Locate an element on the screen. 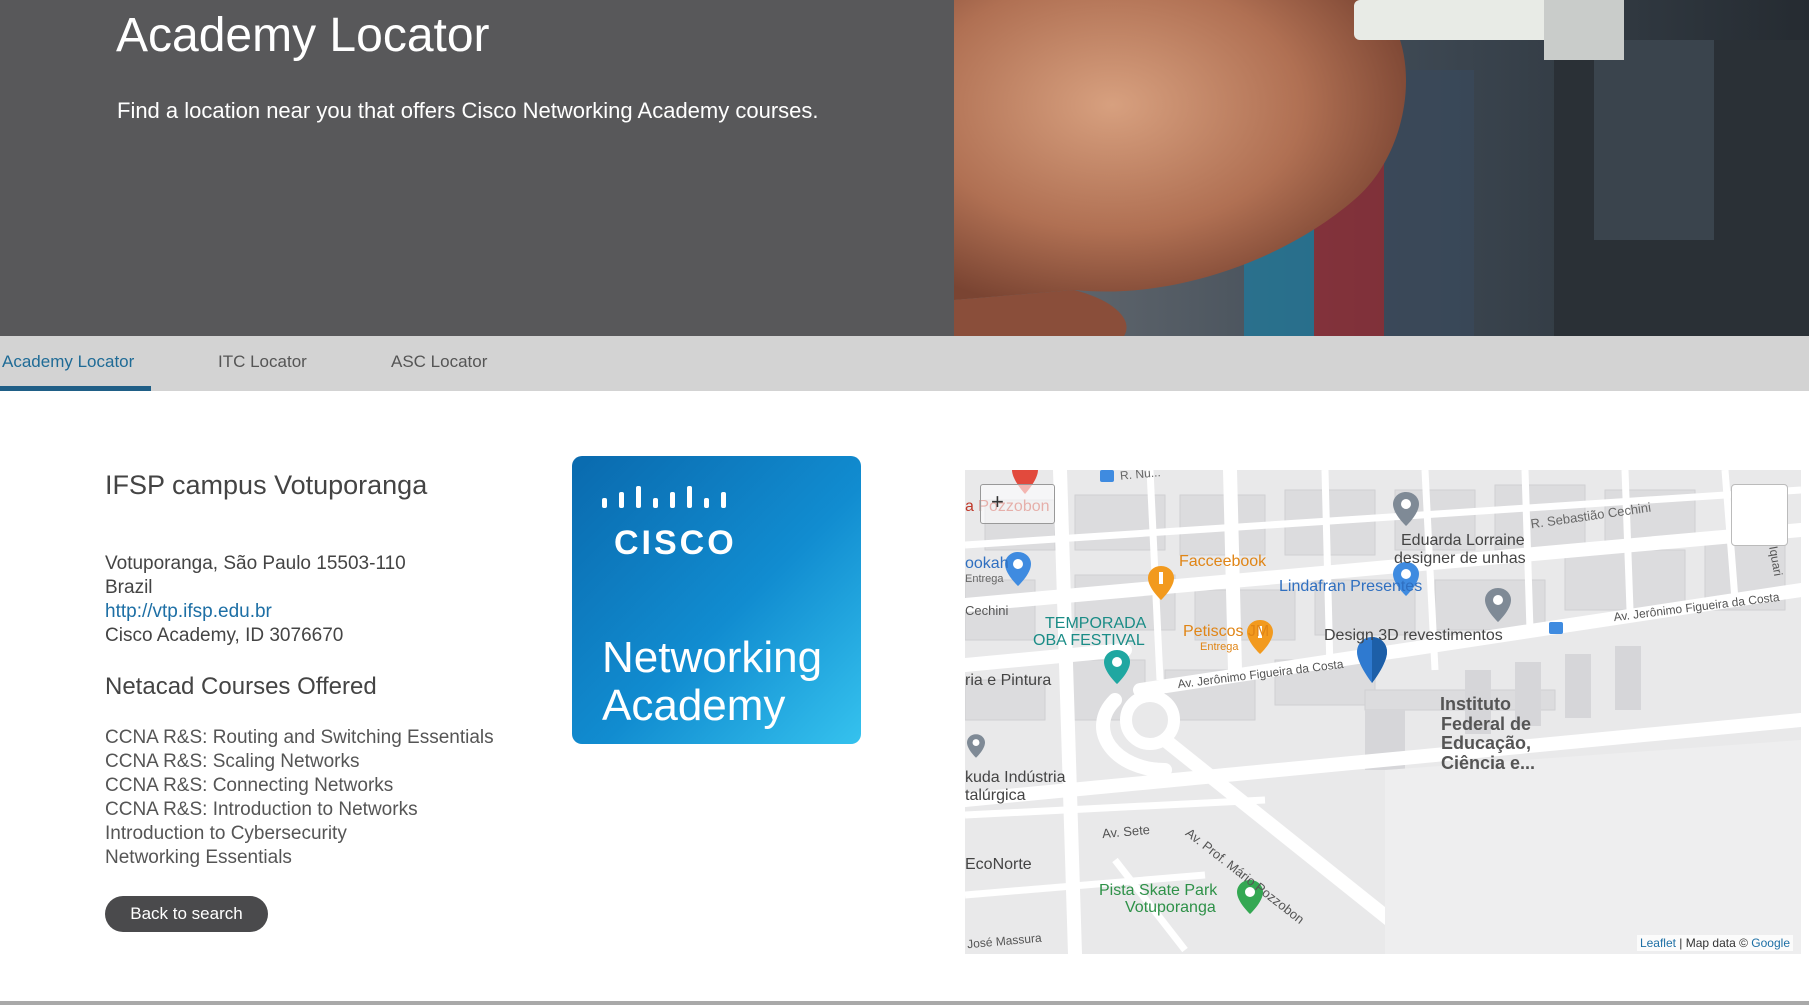  tab-asc-locator: ASC Locator is located at coordinates (439, 363).